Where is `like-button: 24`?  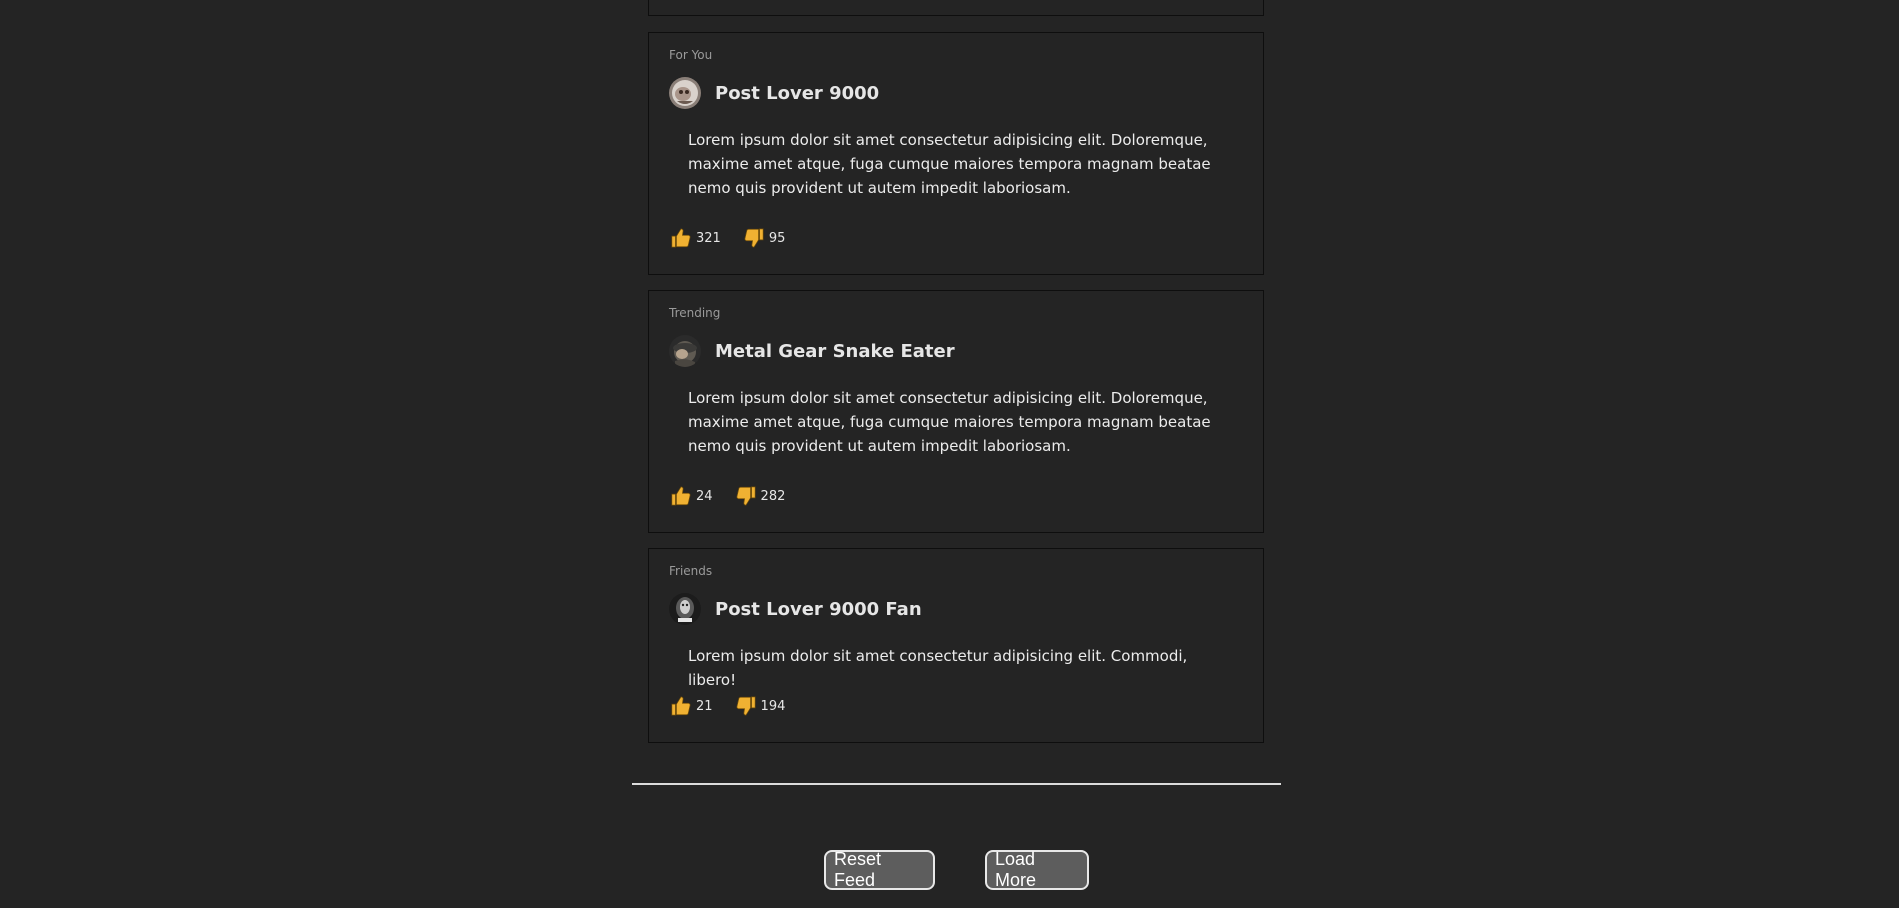
like-button: 24 is located at coordinates (691, 496).